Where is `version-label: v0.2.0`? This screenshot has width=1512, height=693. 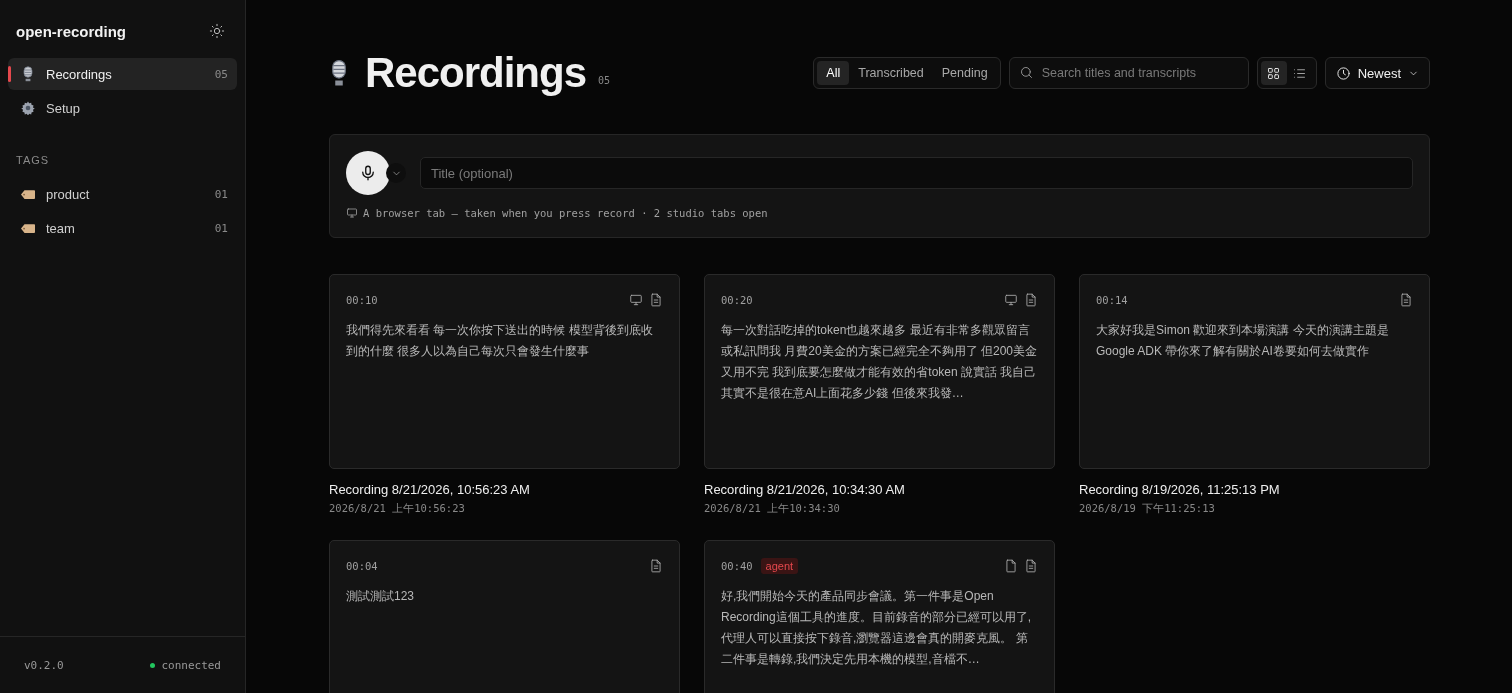
version-label: v0.2.0 is located at coordinates (44, 665).